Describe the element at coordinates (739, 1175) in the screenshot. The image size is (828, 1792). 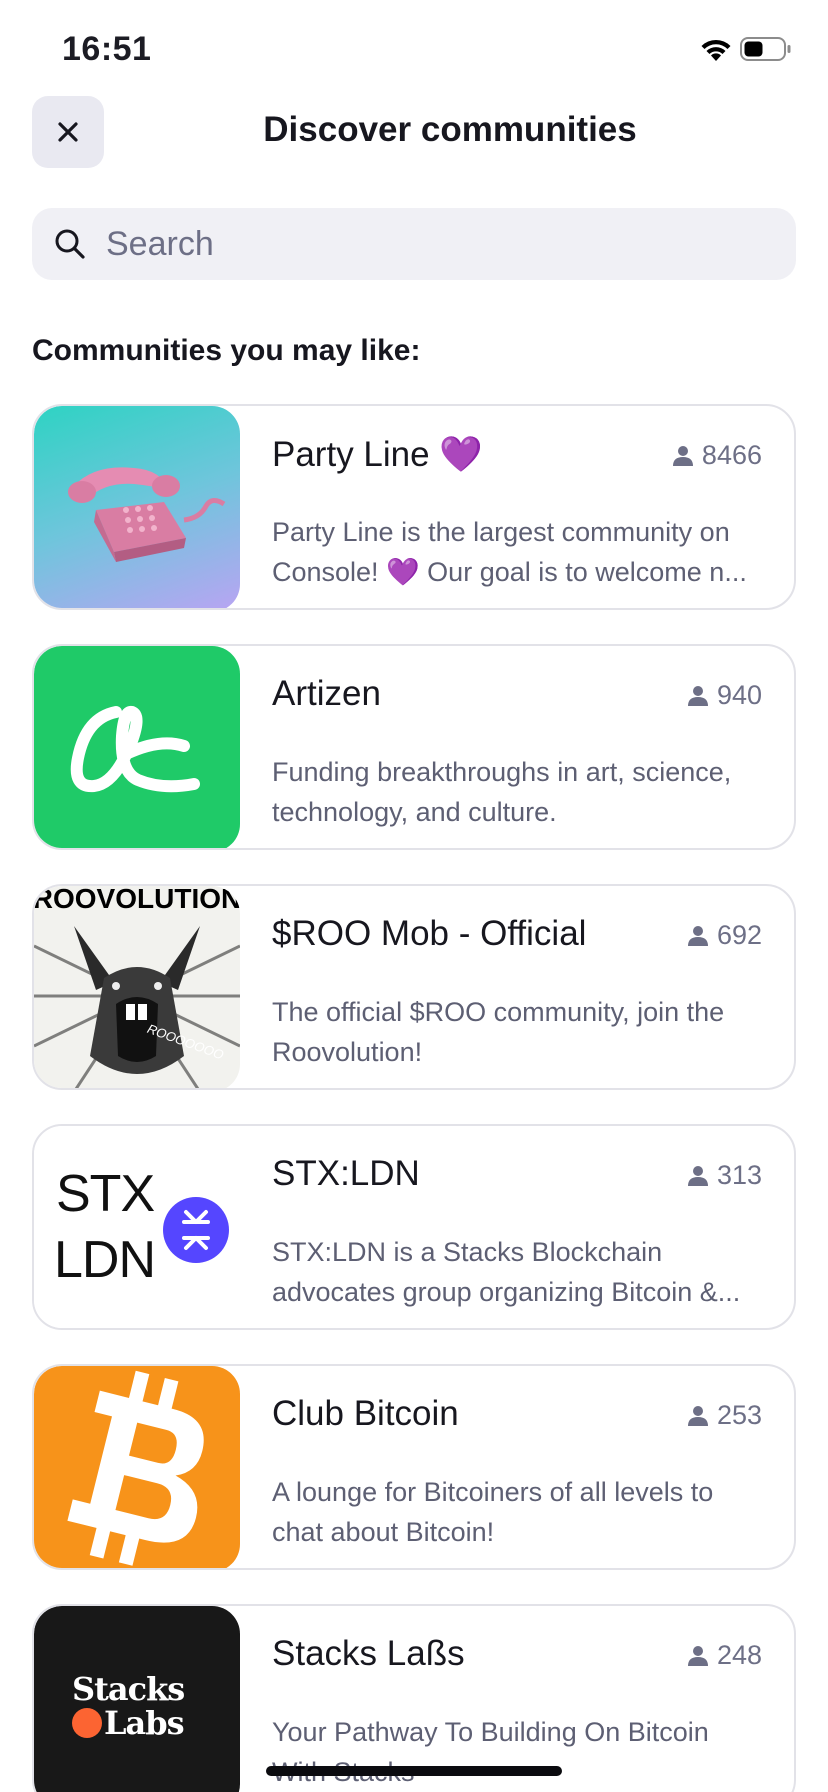
I see `member-count-value: 313` at that location.